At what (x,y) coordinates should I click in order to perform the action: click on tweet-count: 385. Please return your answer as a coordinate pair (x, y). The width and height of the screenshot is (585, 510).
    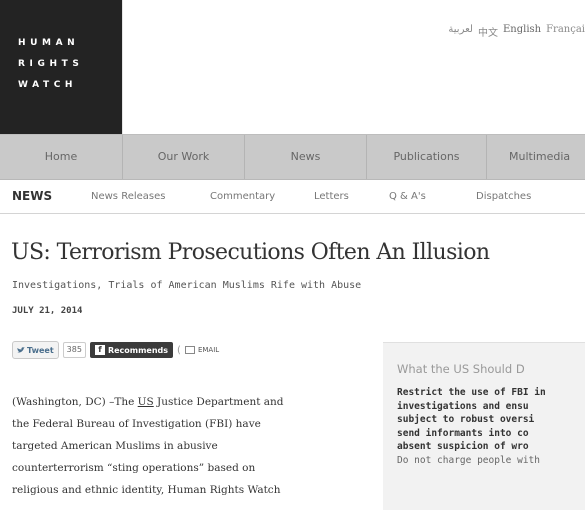
    Looking at the image, I should click on (74, 350).